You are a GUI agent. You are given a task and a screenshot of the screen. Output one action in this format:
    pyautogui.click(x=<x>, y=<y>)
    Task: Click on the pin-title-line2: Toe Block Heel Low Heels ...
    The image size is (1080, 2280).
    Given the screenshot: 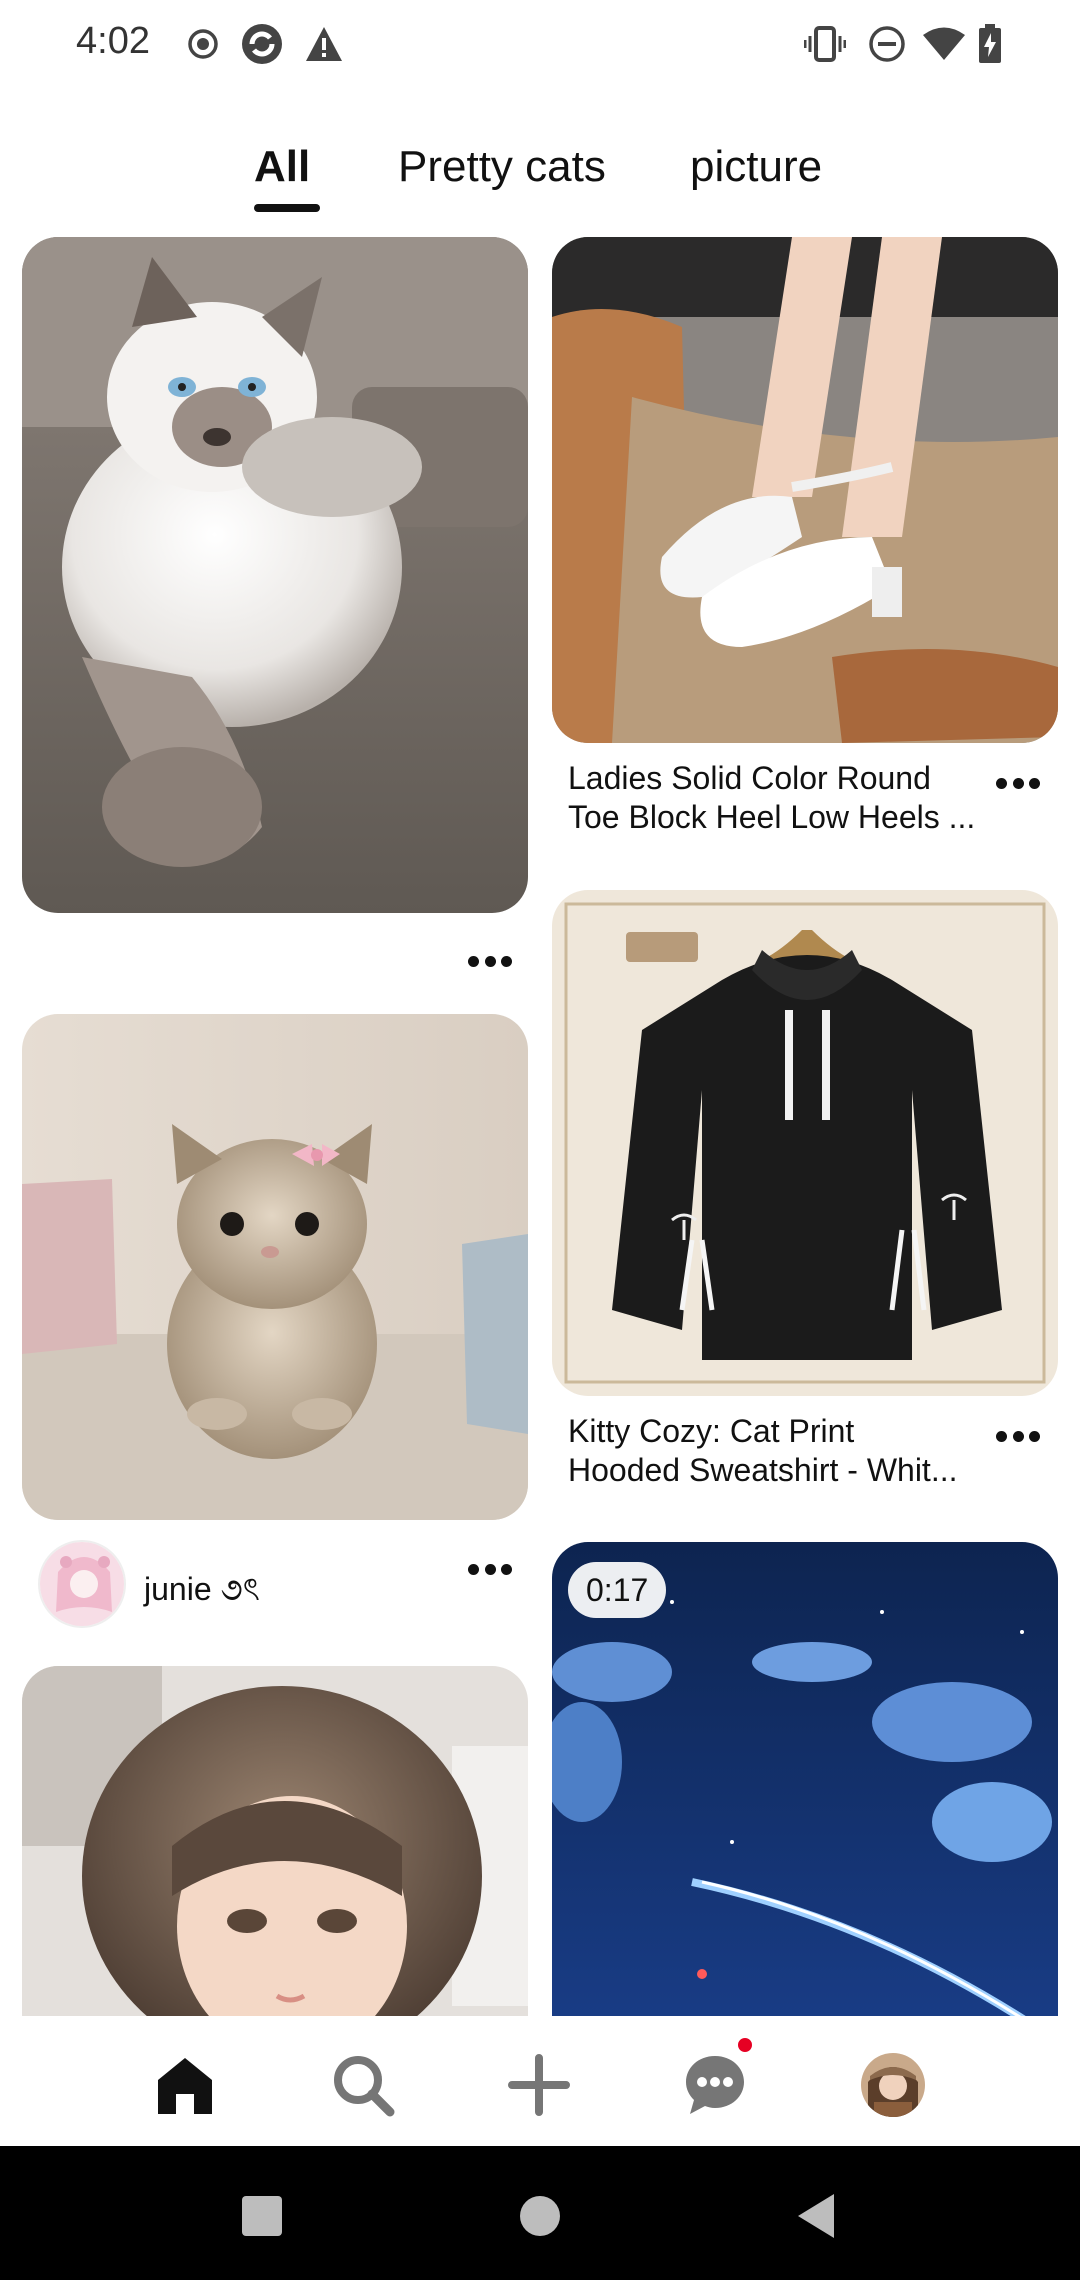 What is the action you would take?
    pyautogui.click(x=772, y=817)
    